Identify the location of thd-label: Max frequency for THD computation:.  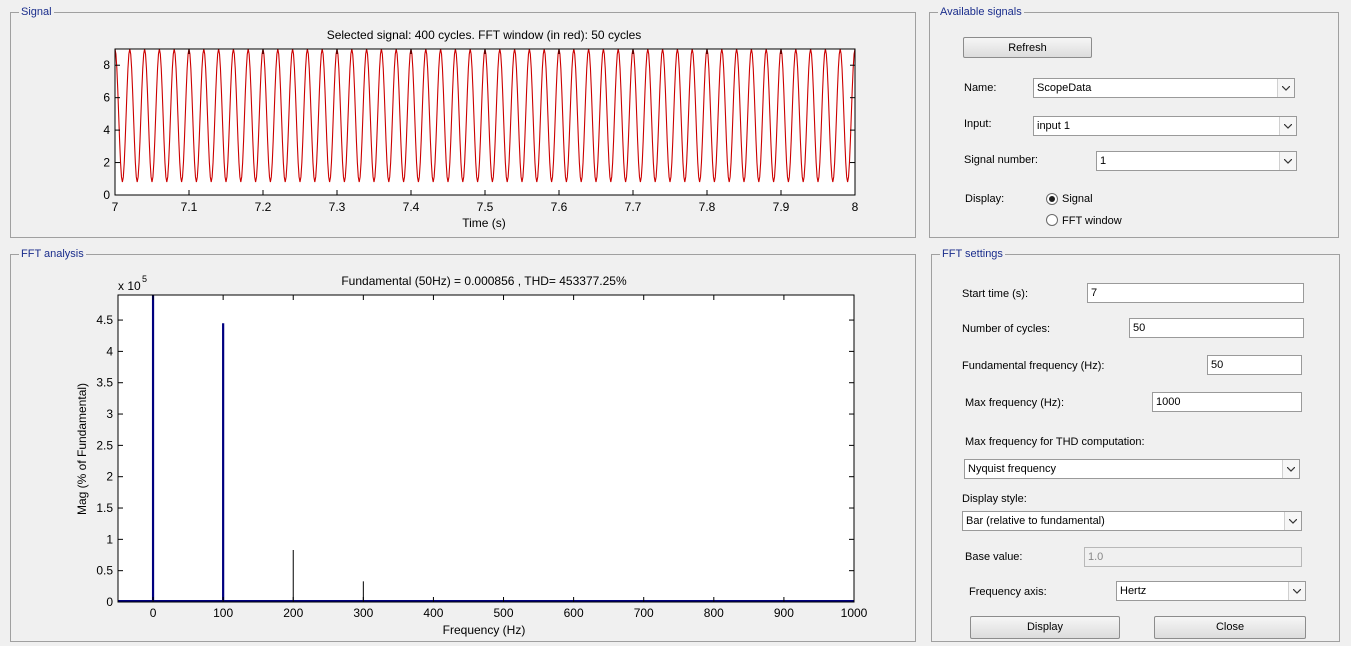
(1055, 442).